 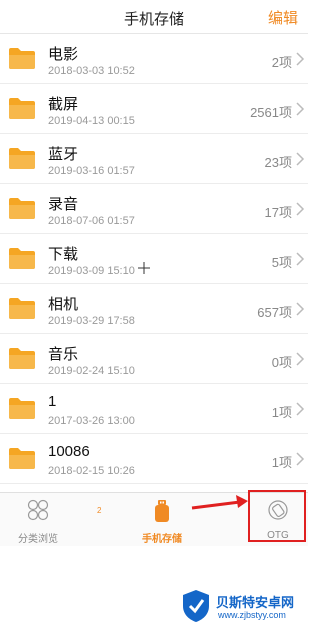 I want to click on folder-name: 音乐, so click(x=63, y=354).